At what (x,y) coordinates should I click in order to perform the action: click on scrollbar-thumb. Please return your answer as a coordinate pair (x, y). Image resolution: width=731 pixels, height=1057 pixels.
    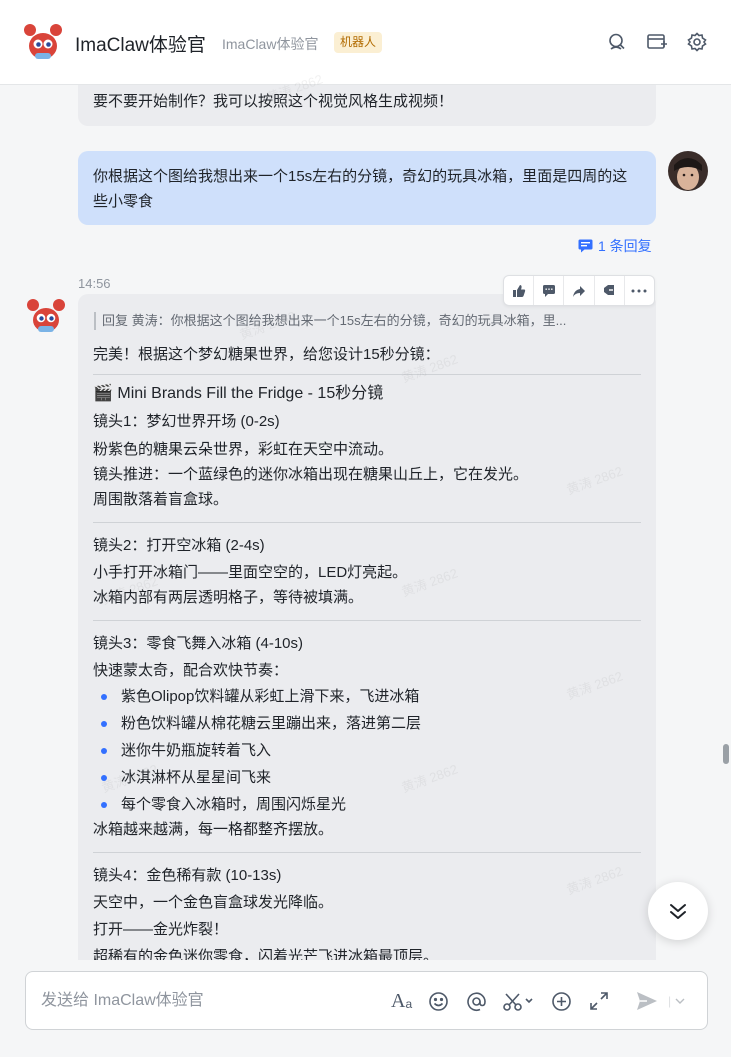
    Looking at the image, I should click on (726, 754).